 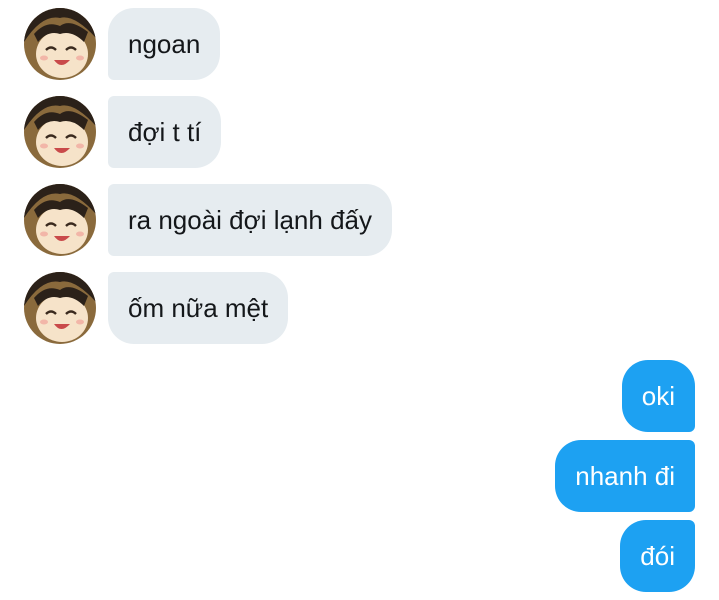 I want to click on outgoing-message-bubble: đói, so click(x=657, y=556).